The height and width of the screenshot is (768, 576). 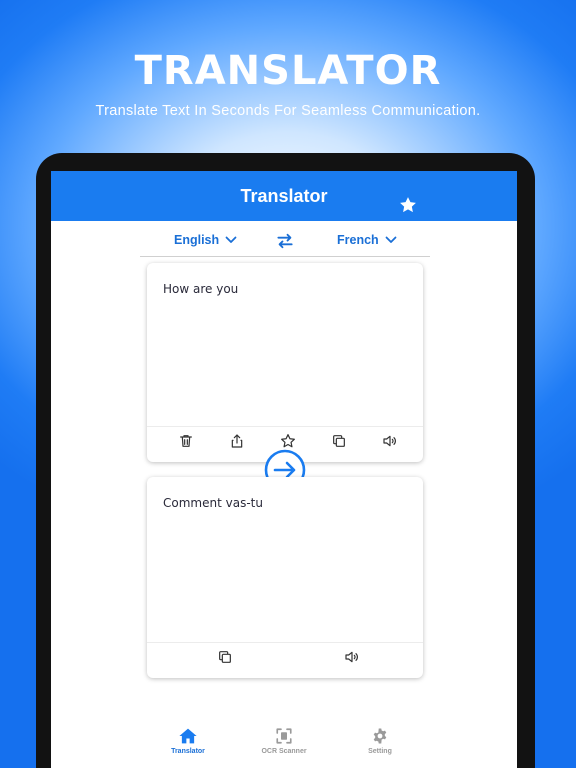 What do you see at coordinates (285, 577) in the screenshot?
I see `output-card: Comment vas-tu` at bounding box center [285, 577].